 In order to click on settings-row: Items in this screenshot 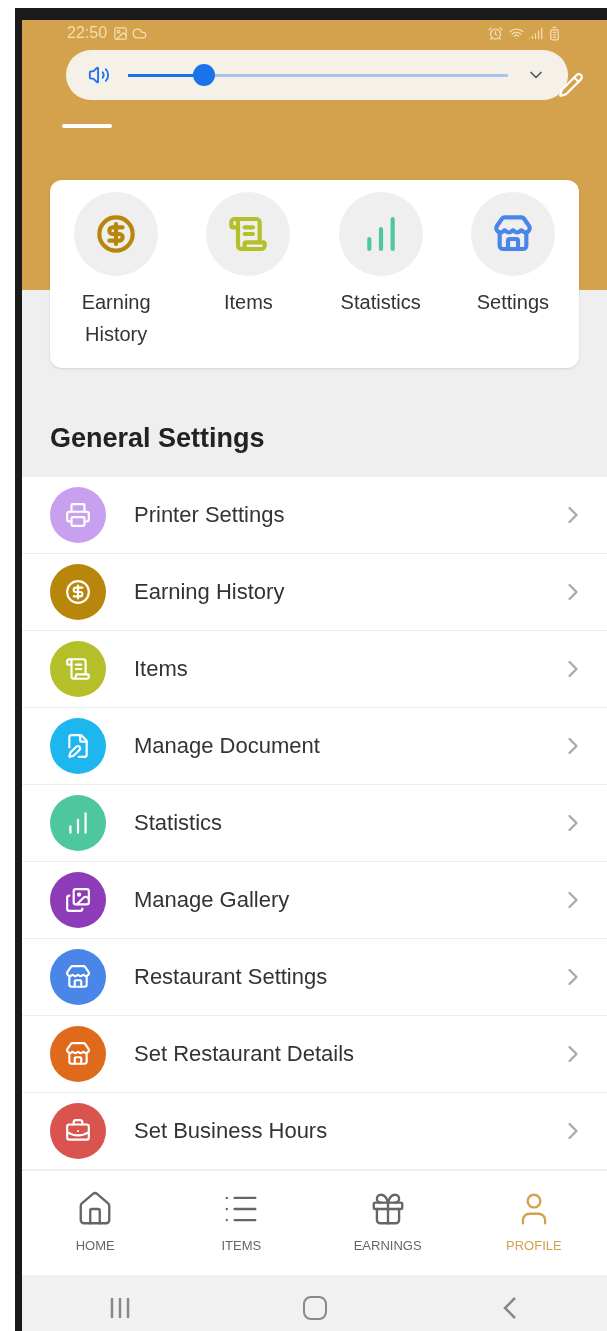, I will do `click(314, 669)`.